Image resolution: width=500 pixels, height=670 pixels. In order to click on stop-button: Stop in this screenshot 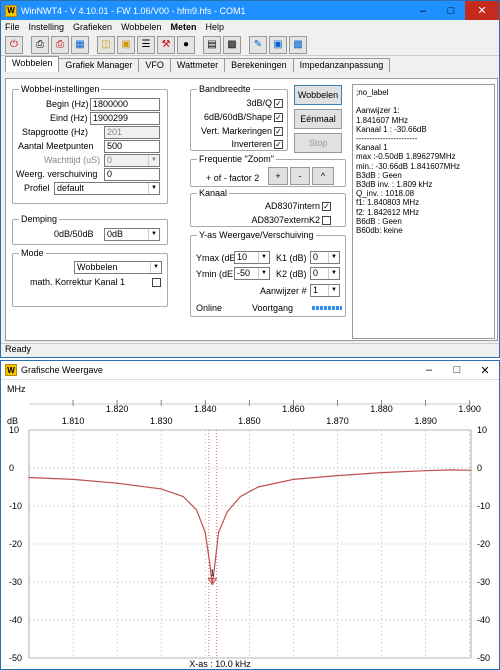, I will do `click(318, 143)`.